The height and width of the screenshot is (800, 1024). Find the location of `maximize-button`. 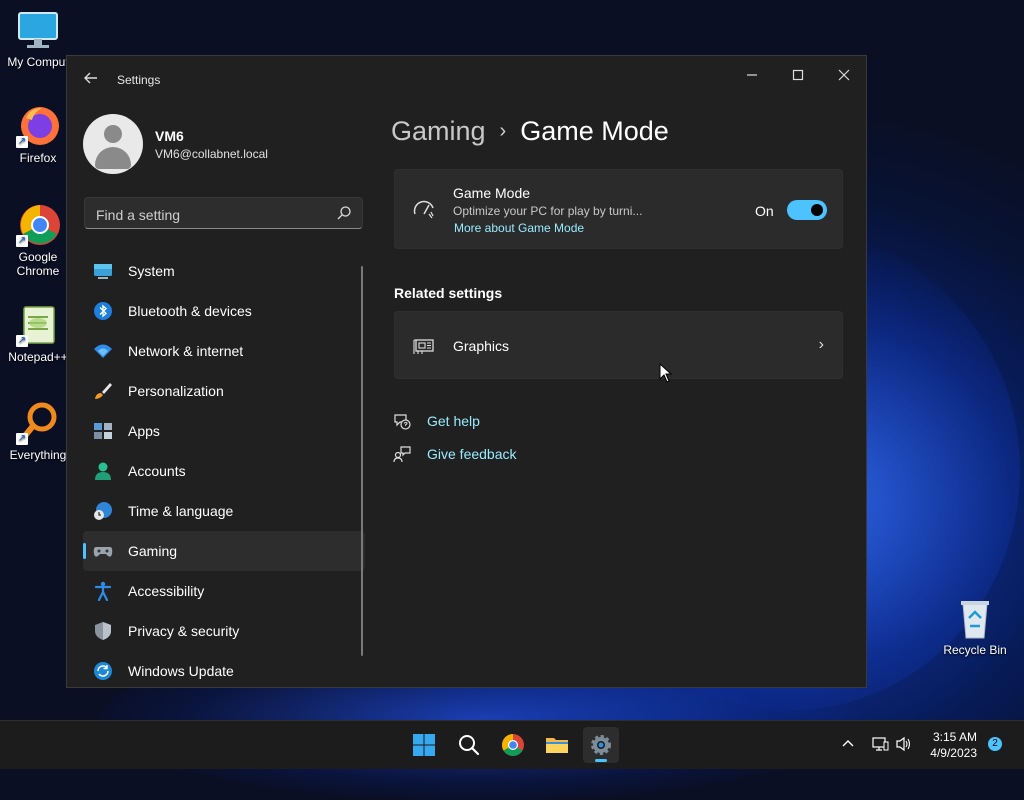

maximize-button is located at coordinates (798, 76).